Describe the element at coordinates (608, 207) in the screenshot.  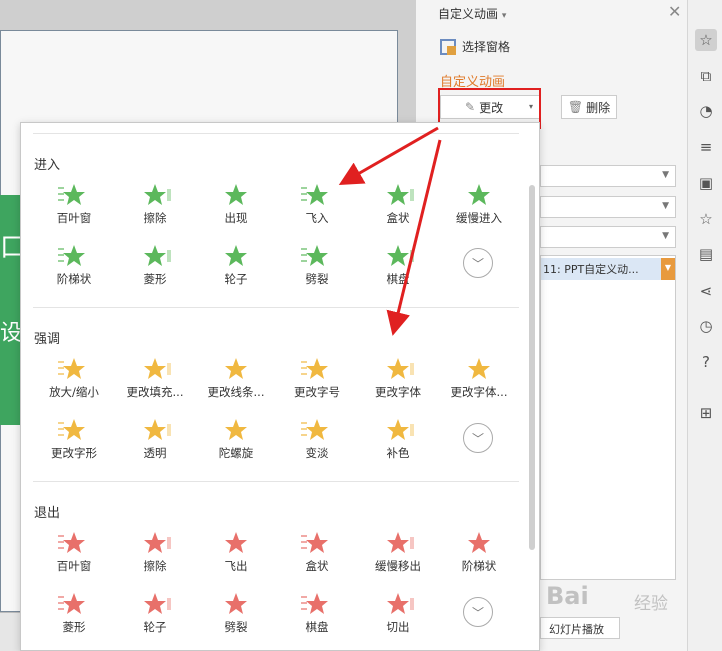
I see `property-dropdown: ▼` at that location.